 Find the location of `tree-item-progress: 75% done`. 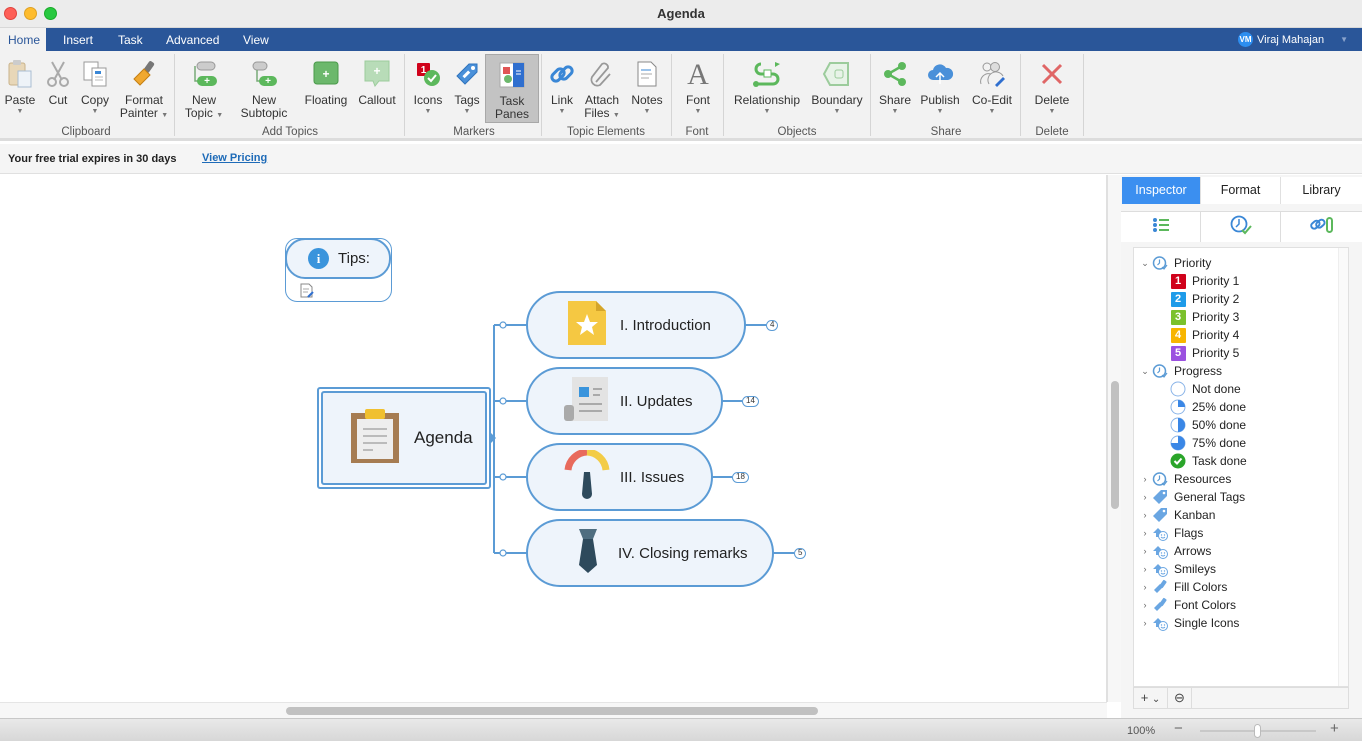

tree-item-progress: 75% done is located at coordinates (1208, 443).